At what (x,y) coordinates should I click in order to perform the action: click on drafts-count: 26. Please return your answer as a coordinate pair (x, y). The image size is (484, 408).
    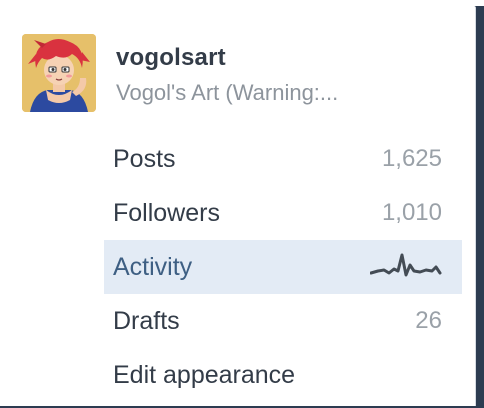
    Looking at the image, I should click on (428, 320).